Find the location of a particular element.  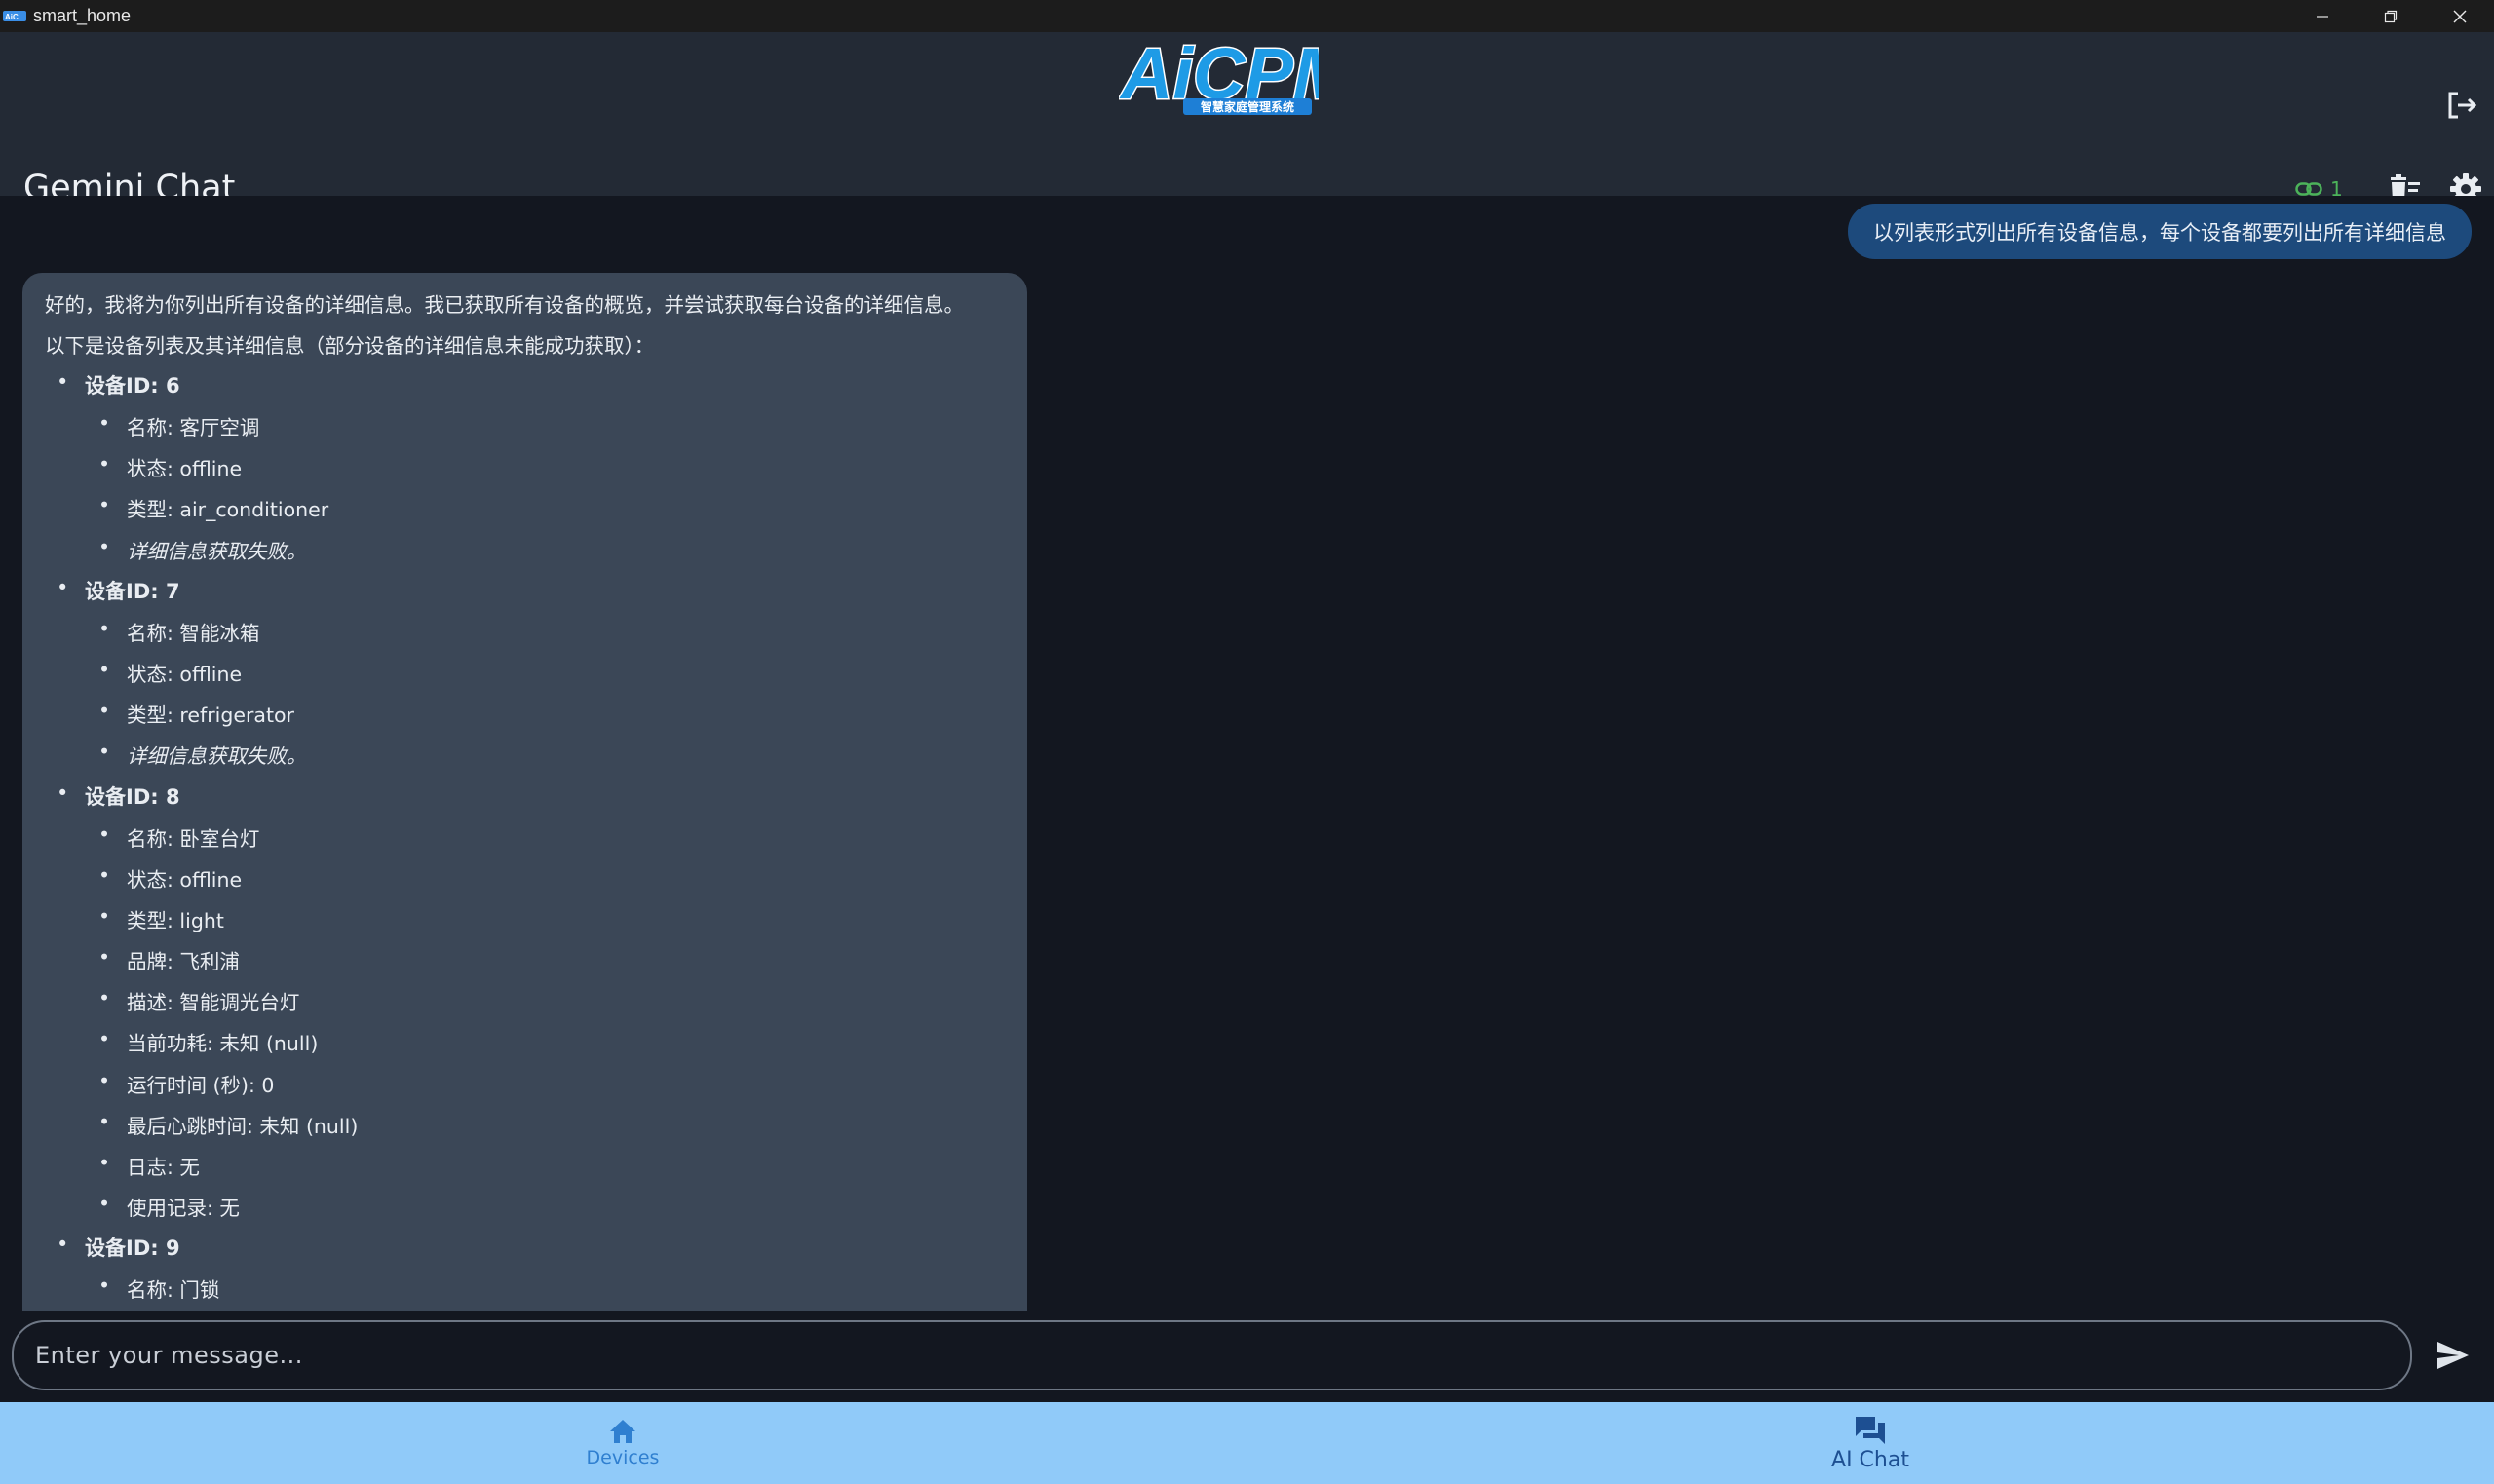

message-input is located at coordinates (1204, 1355).